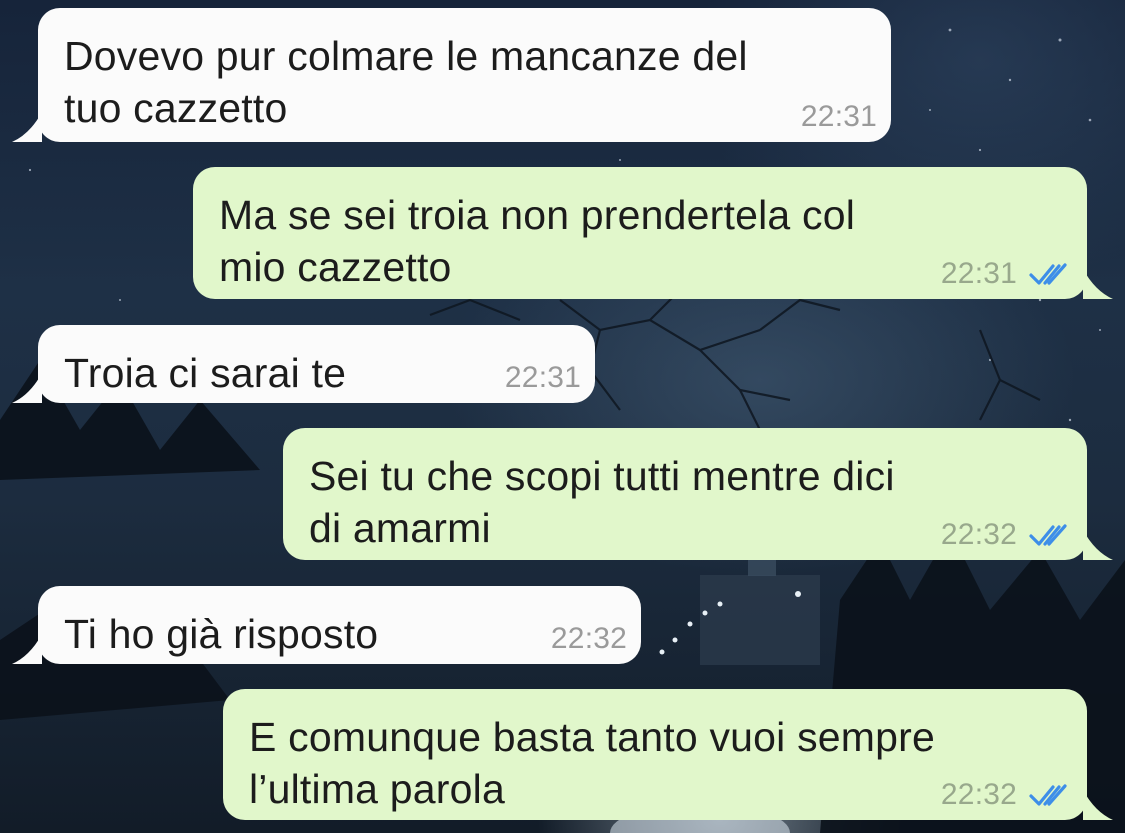 The height and width of the screenshot is (833, 1125). I want to click on message-text-line: Sei tu che scopi tutti mentre dici, so click(602, 476).